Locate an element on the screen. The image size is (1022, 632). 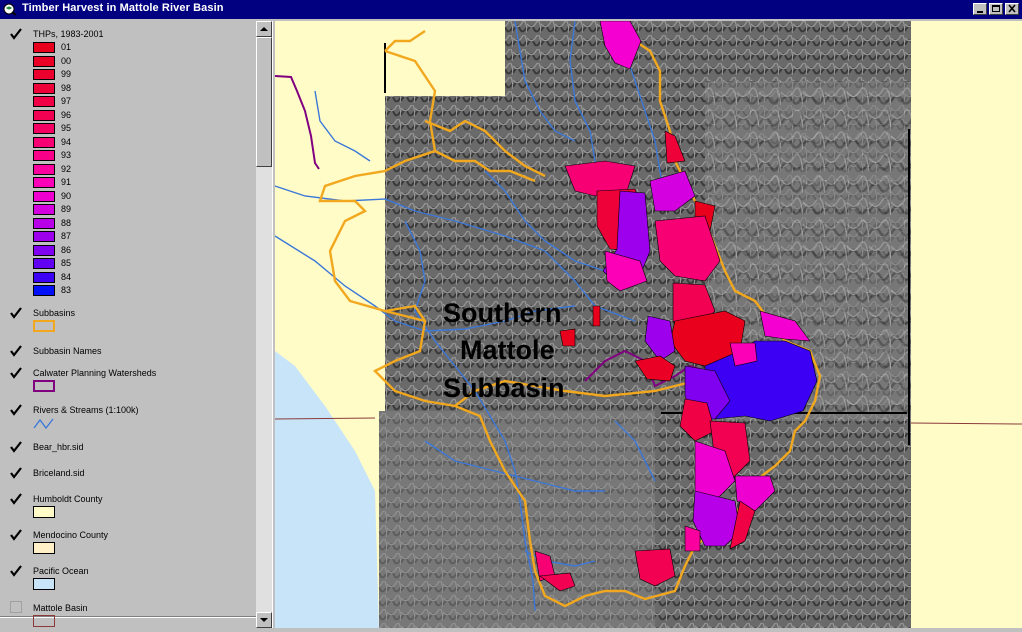
legend-label: 89 is located at coordinates (66, 209).